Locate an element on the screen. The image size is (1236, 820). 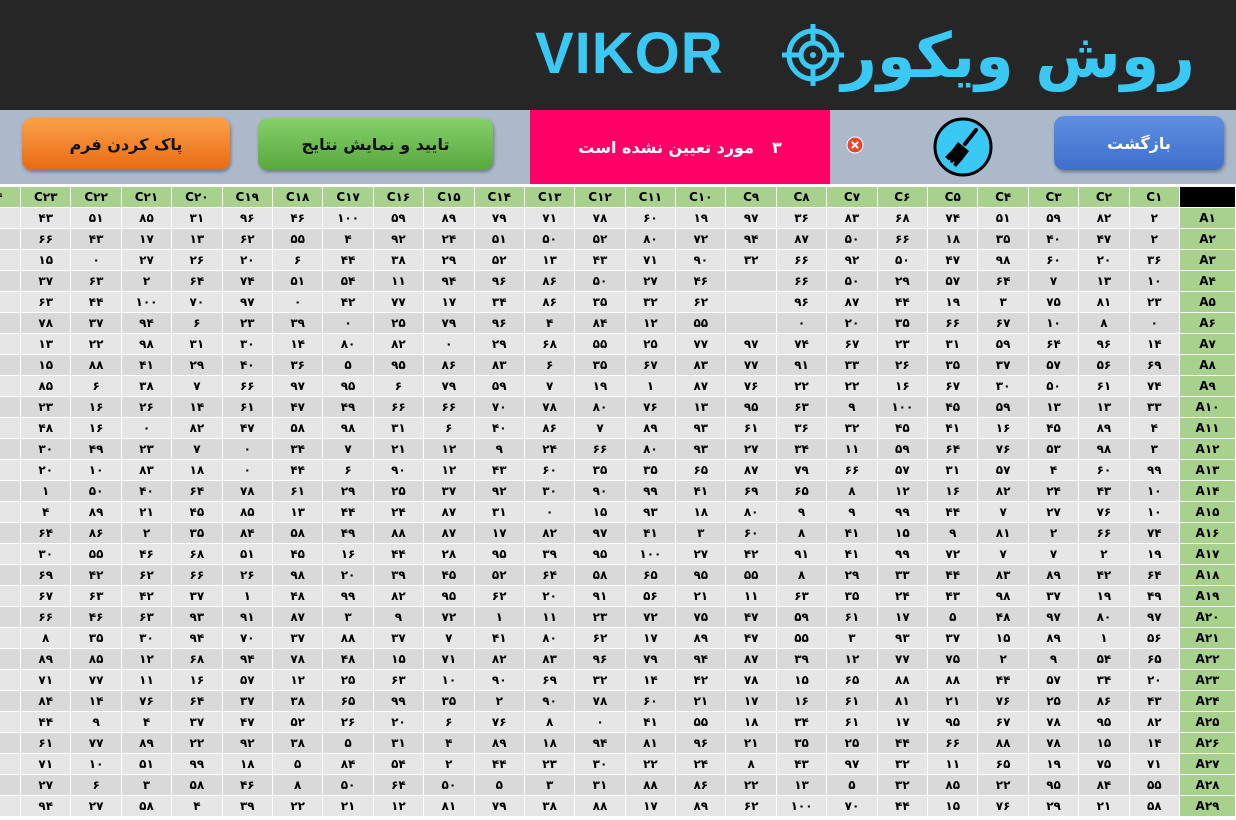
matrix-cell: ۲۷ is located at coordinates (46, 785).